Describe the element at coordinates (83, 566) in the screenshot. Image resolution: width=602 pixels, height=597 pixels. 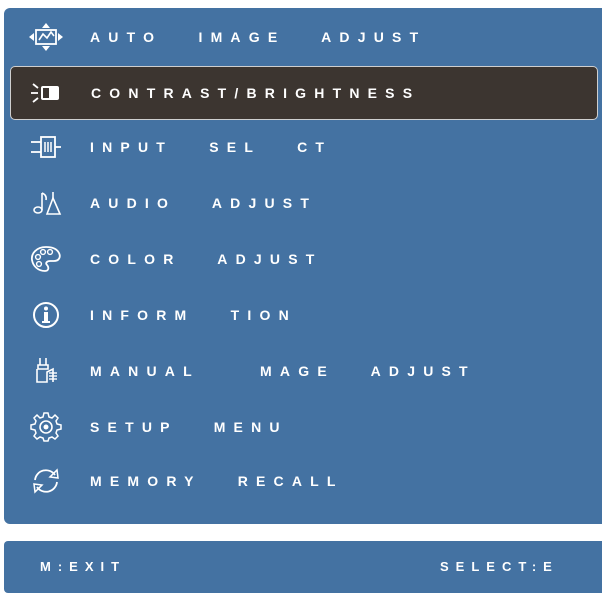
I see `exit-hint: M:EXIT` at that location.